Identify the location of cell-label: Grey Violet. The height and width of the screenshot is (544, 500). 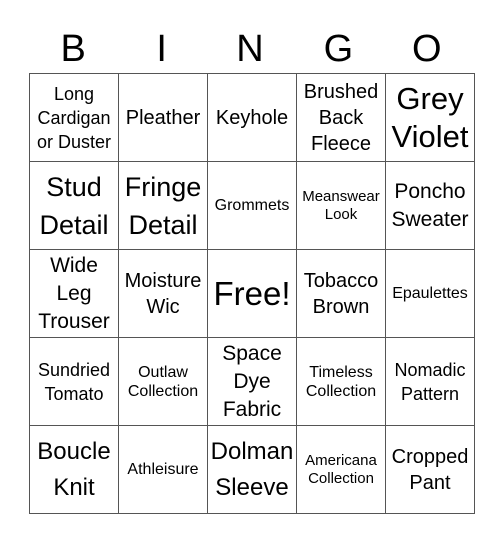
(430, 117).